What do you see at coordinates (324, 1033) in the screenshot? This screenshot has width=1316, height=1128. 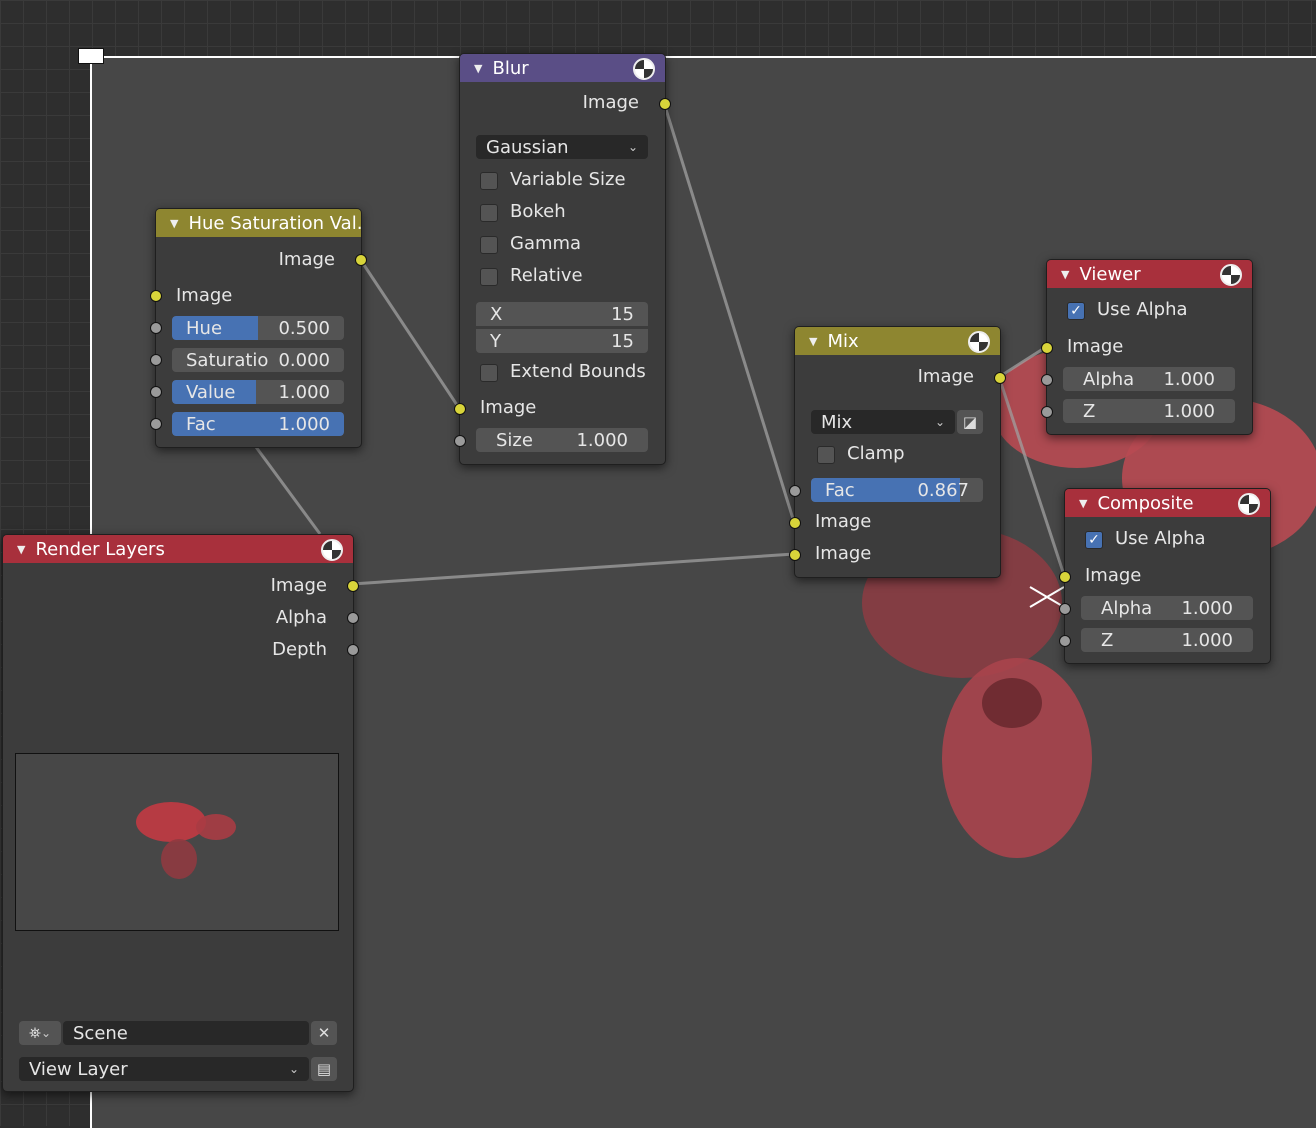 I see `unlink-scene-button: ✕` at bounding box center [324, 1033].